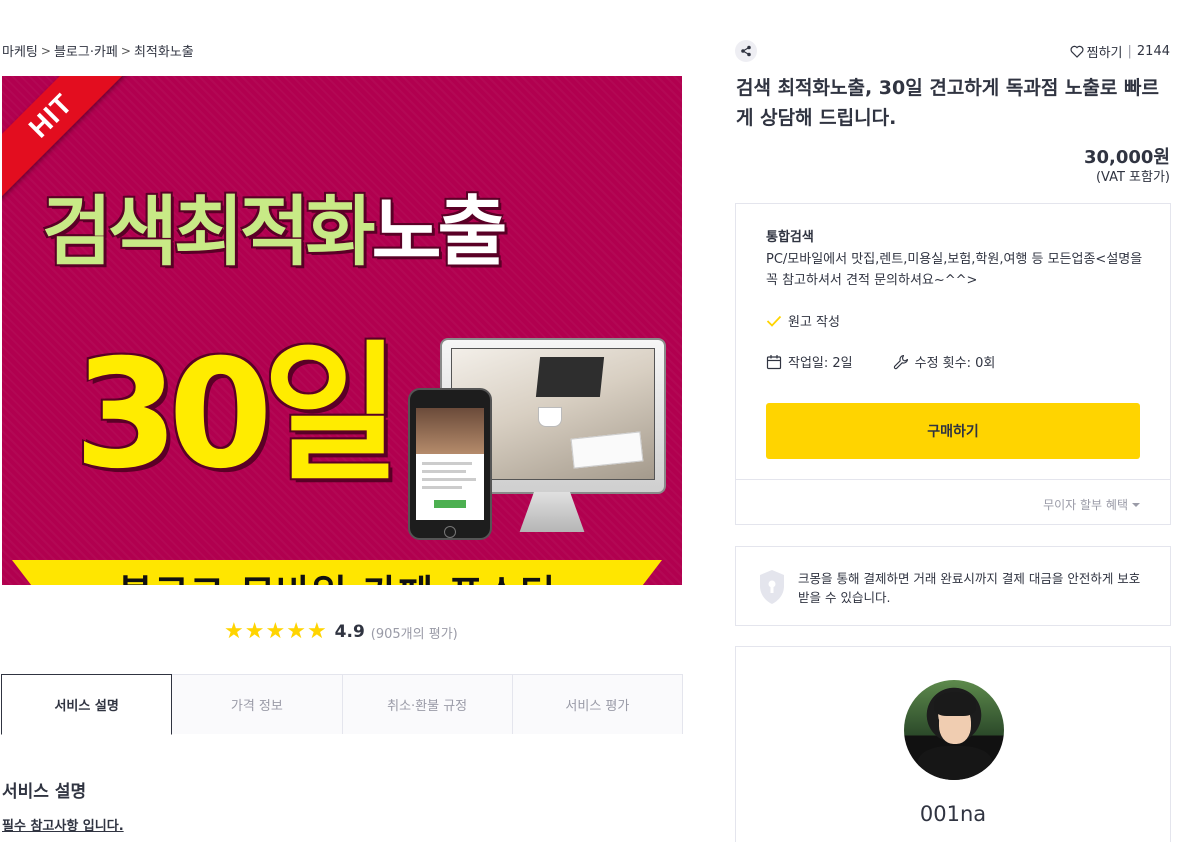 The height and width of the screenshot is (842, 1200). Describe the element at coordinates (947, 103) in the screenshot. I see `product-title: 검색 최적화노출, 30일 견고하게 독과점 노출로 빠르게 상담해 드립니다.` at that location.